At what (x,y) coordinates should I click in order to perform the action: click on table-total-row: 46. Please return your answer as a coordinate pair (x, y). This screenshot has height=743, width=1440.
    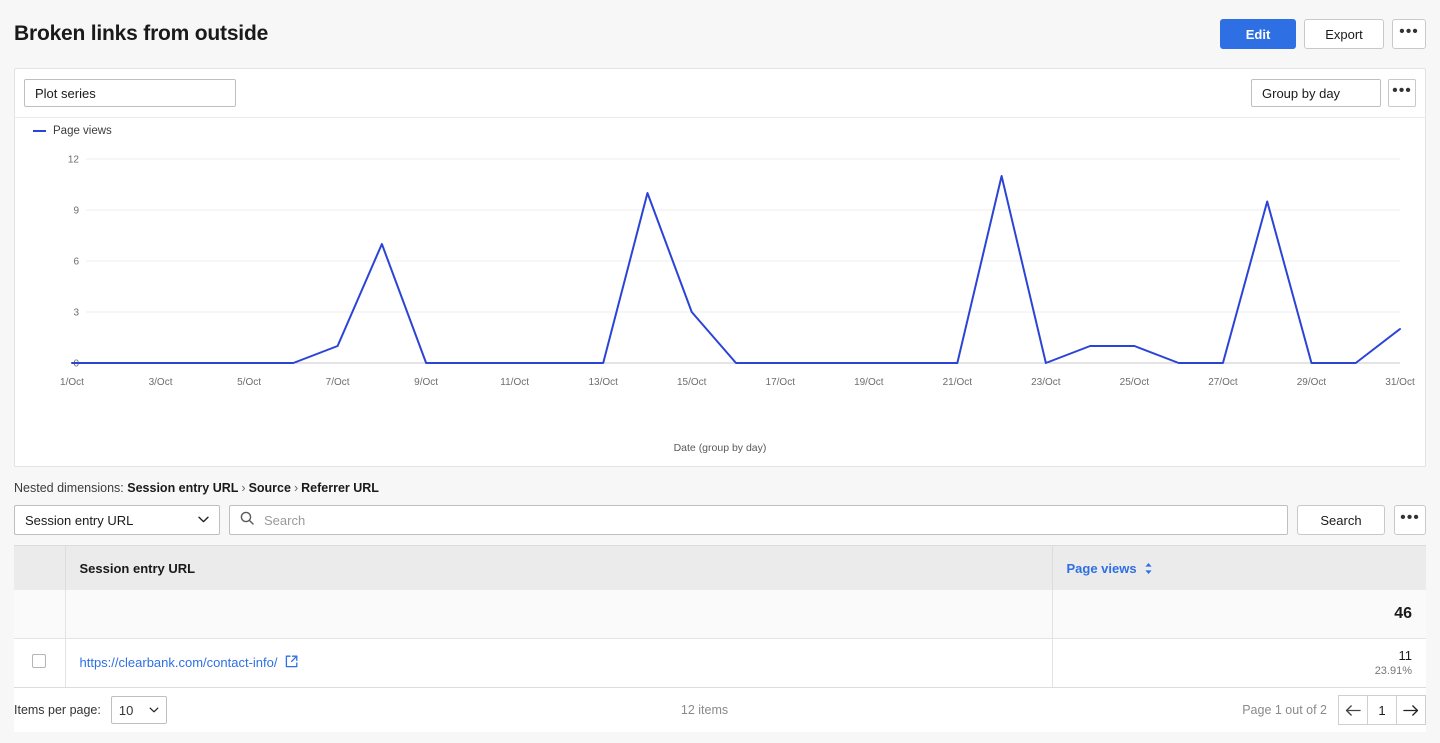
    Looking at the image, I should click on (720, 614).